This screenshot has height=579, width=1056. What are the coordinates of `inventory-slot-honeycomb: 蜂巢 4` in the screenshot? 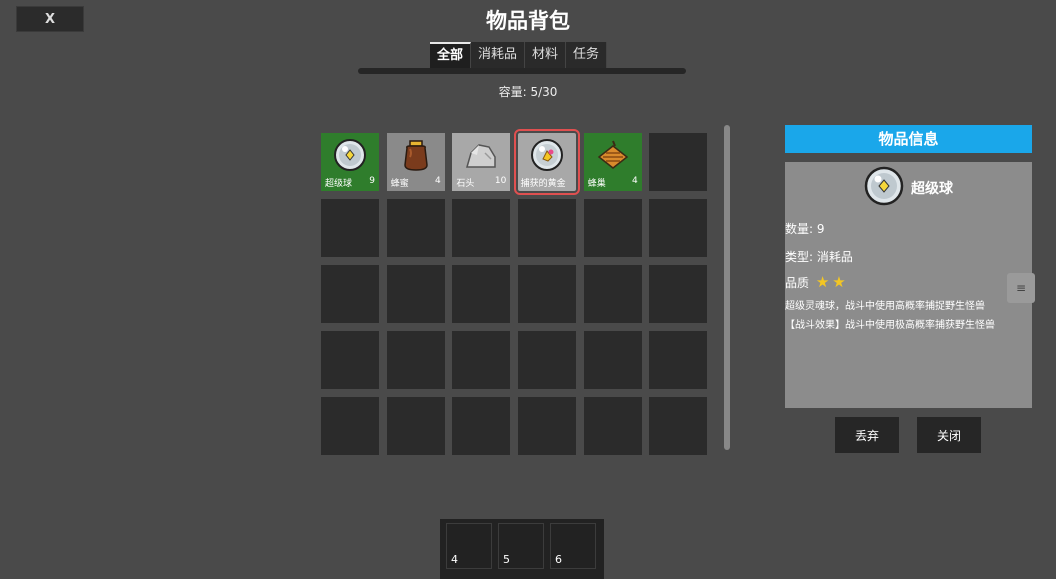 It's located at (612, 162).